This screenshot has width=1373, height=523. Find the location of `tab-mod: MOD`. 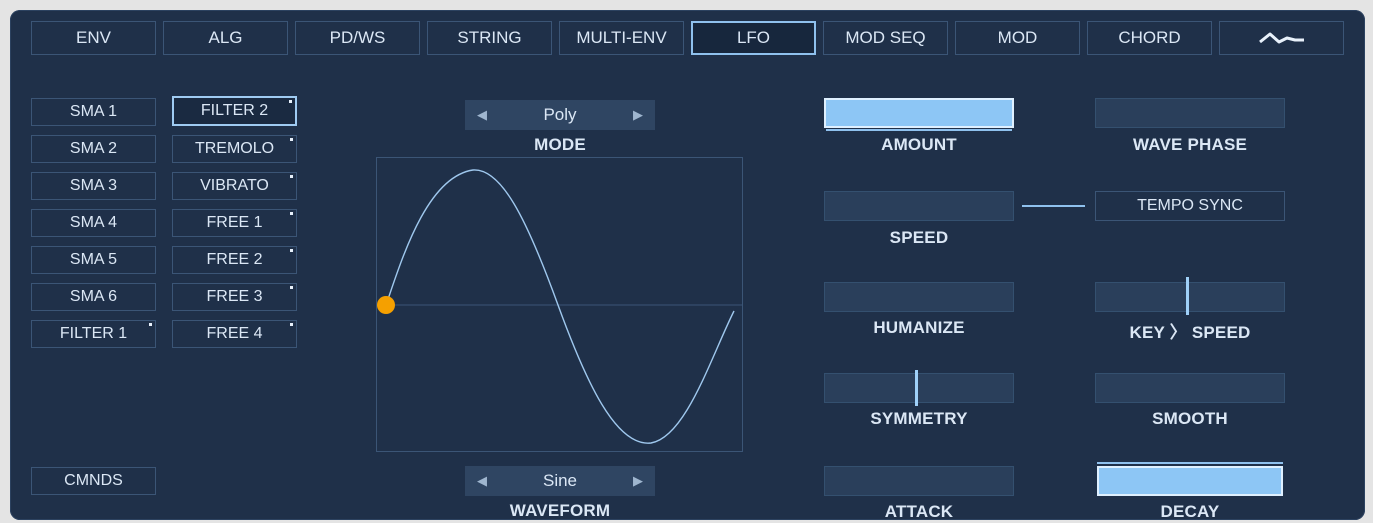

tab-mod: MOD is located at coordinates (1017, 38).